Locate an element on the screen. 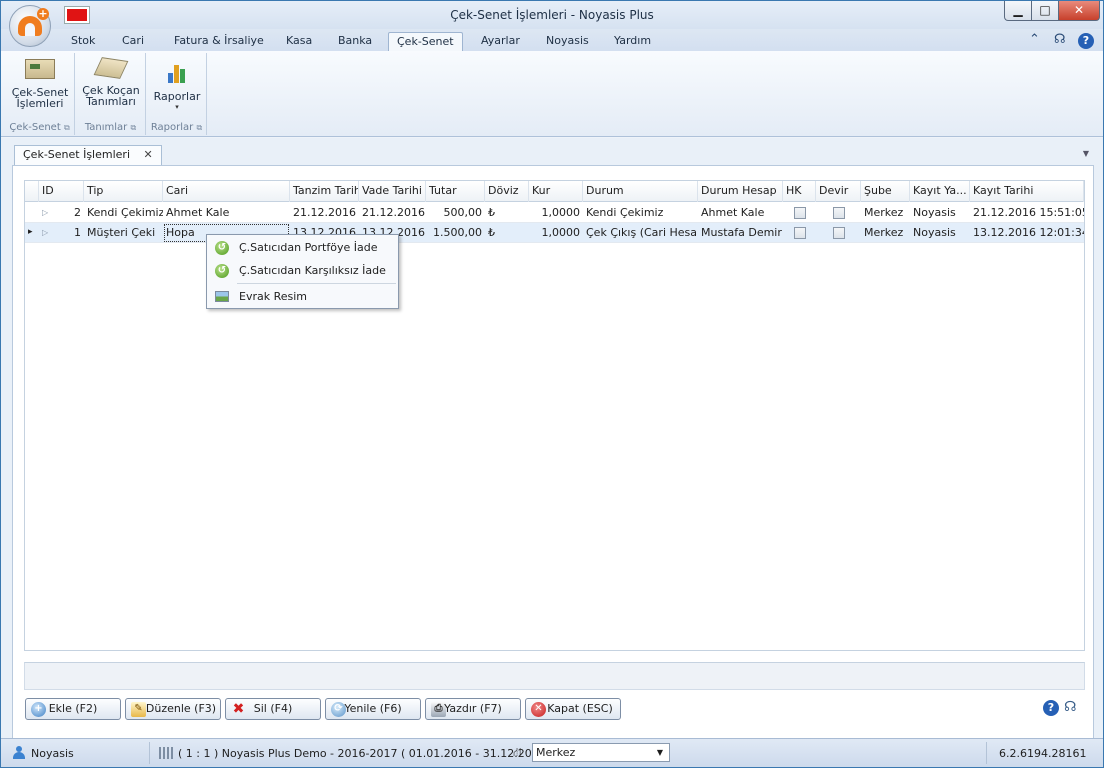 Image resolution: width=1104 pixels, height=768 pixels. cell-kayit-tarihi: 13.12.2016 12:01:34 is located at coordinates (1027, 233).